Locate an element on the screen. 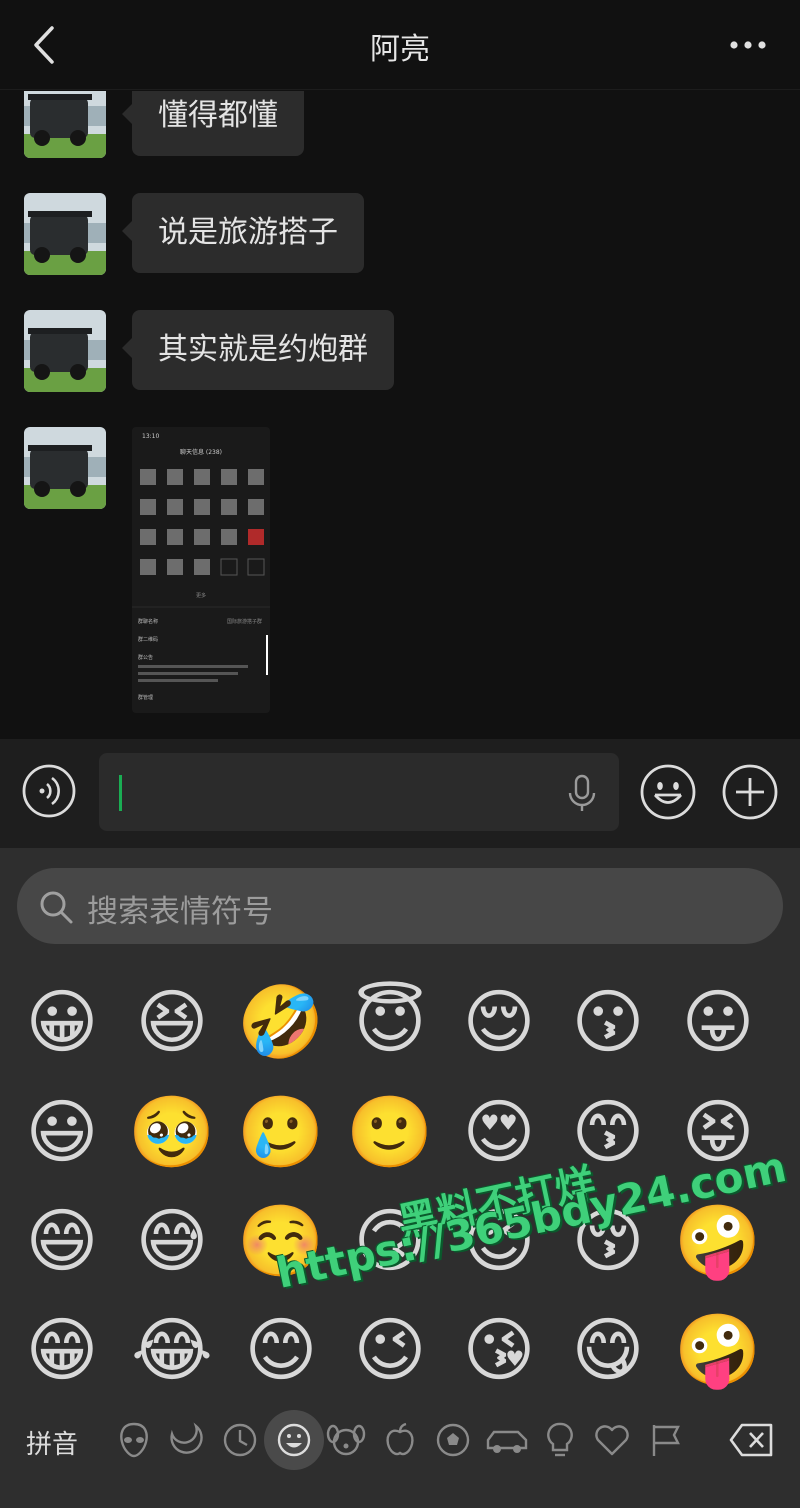 Image resolution: width=800 pixels, height=1508 pixels. car-icon is located at coordinates (507, 1440).